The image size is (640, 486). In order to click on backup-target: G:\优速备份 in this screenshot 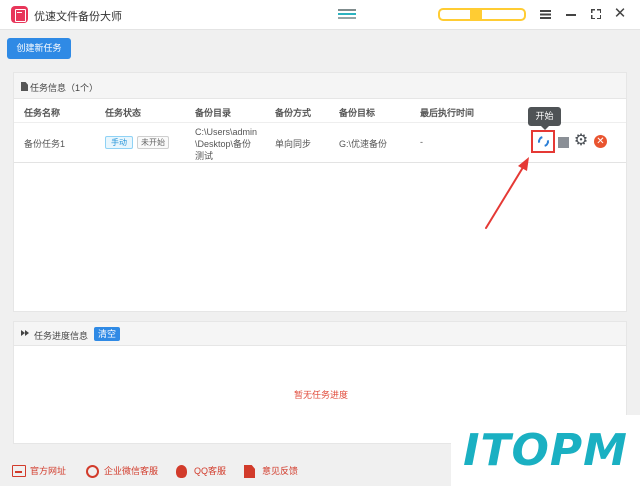, I will do `click(363, 144)`.